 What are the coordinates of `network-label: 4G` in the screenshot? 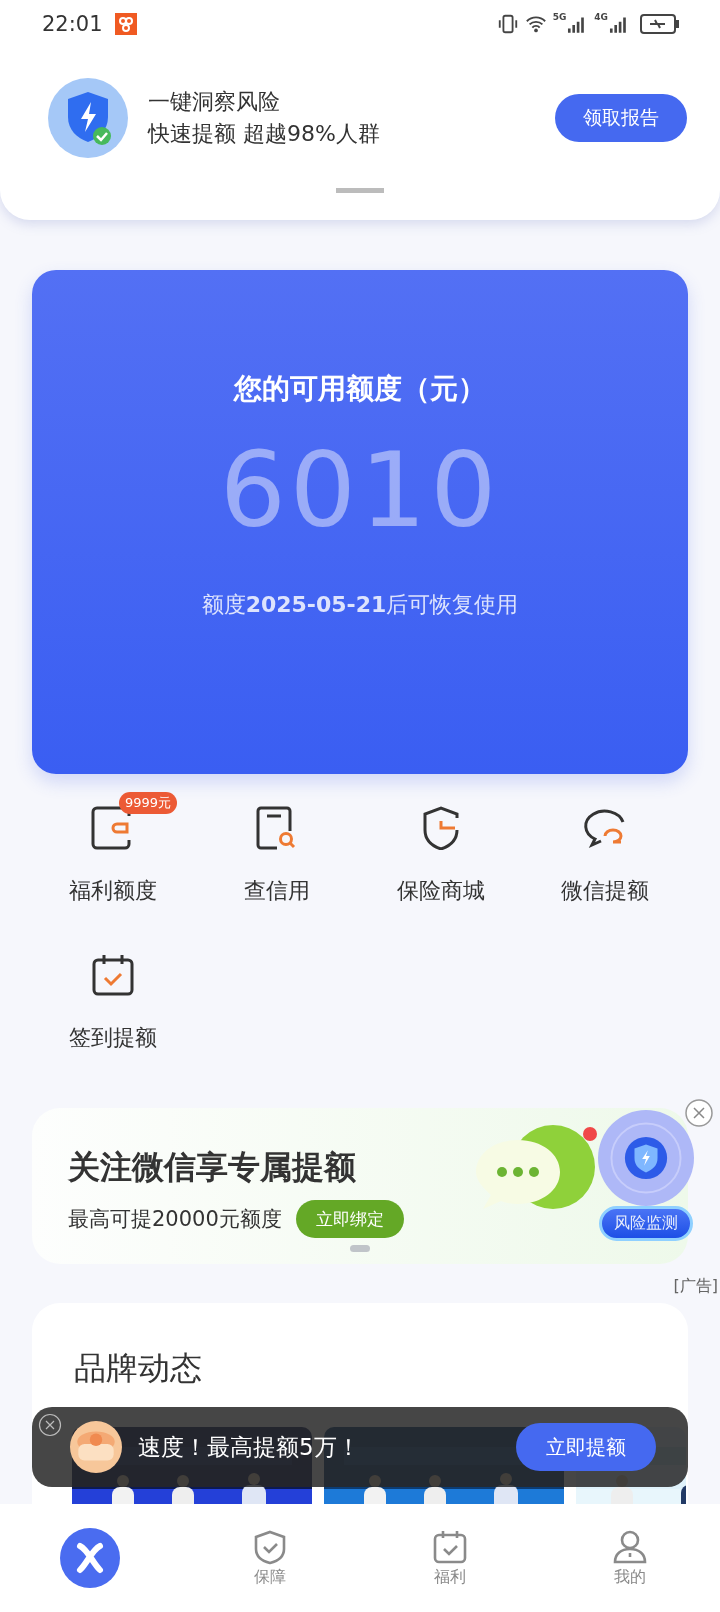 It's located at (601, 17).